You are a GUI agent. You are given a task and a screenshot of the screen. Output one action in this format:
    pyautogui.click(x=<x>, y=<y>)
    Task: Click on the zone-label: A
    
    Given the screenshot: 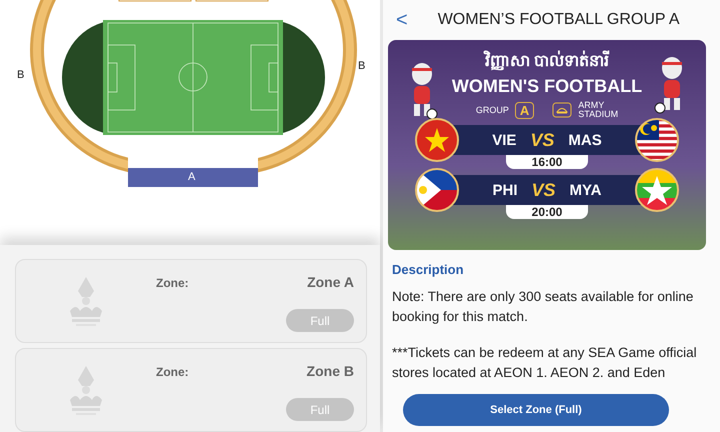 What is the action you would take?
    pyautogui.click(x=192, y=177)
    